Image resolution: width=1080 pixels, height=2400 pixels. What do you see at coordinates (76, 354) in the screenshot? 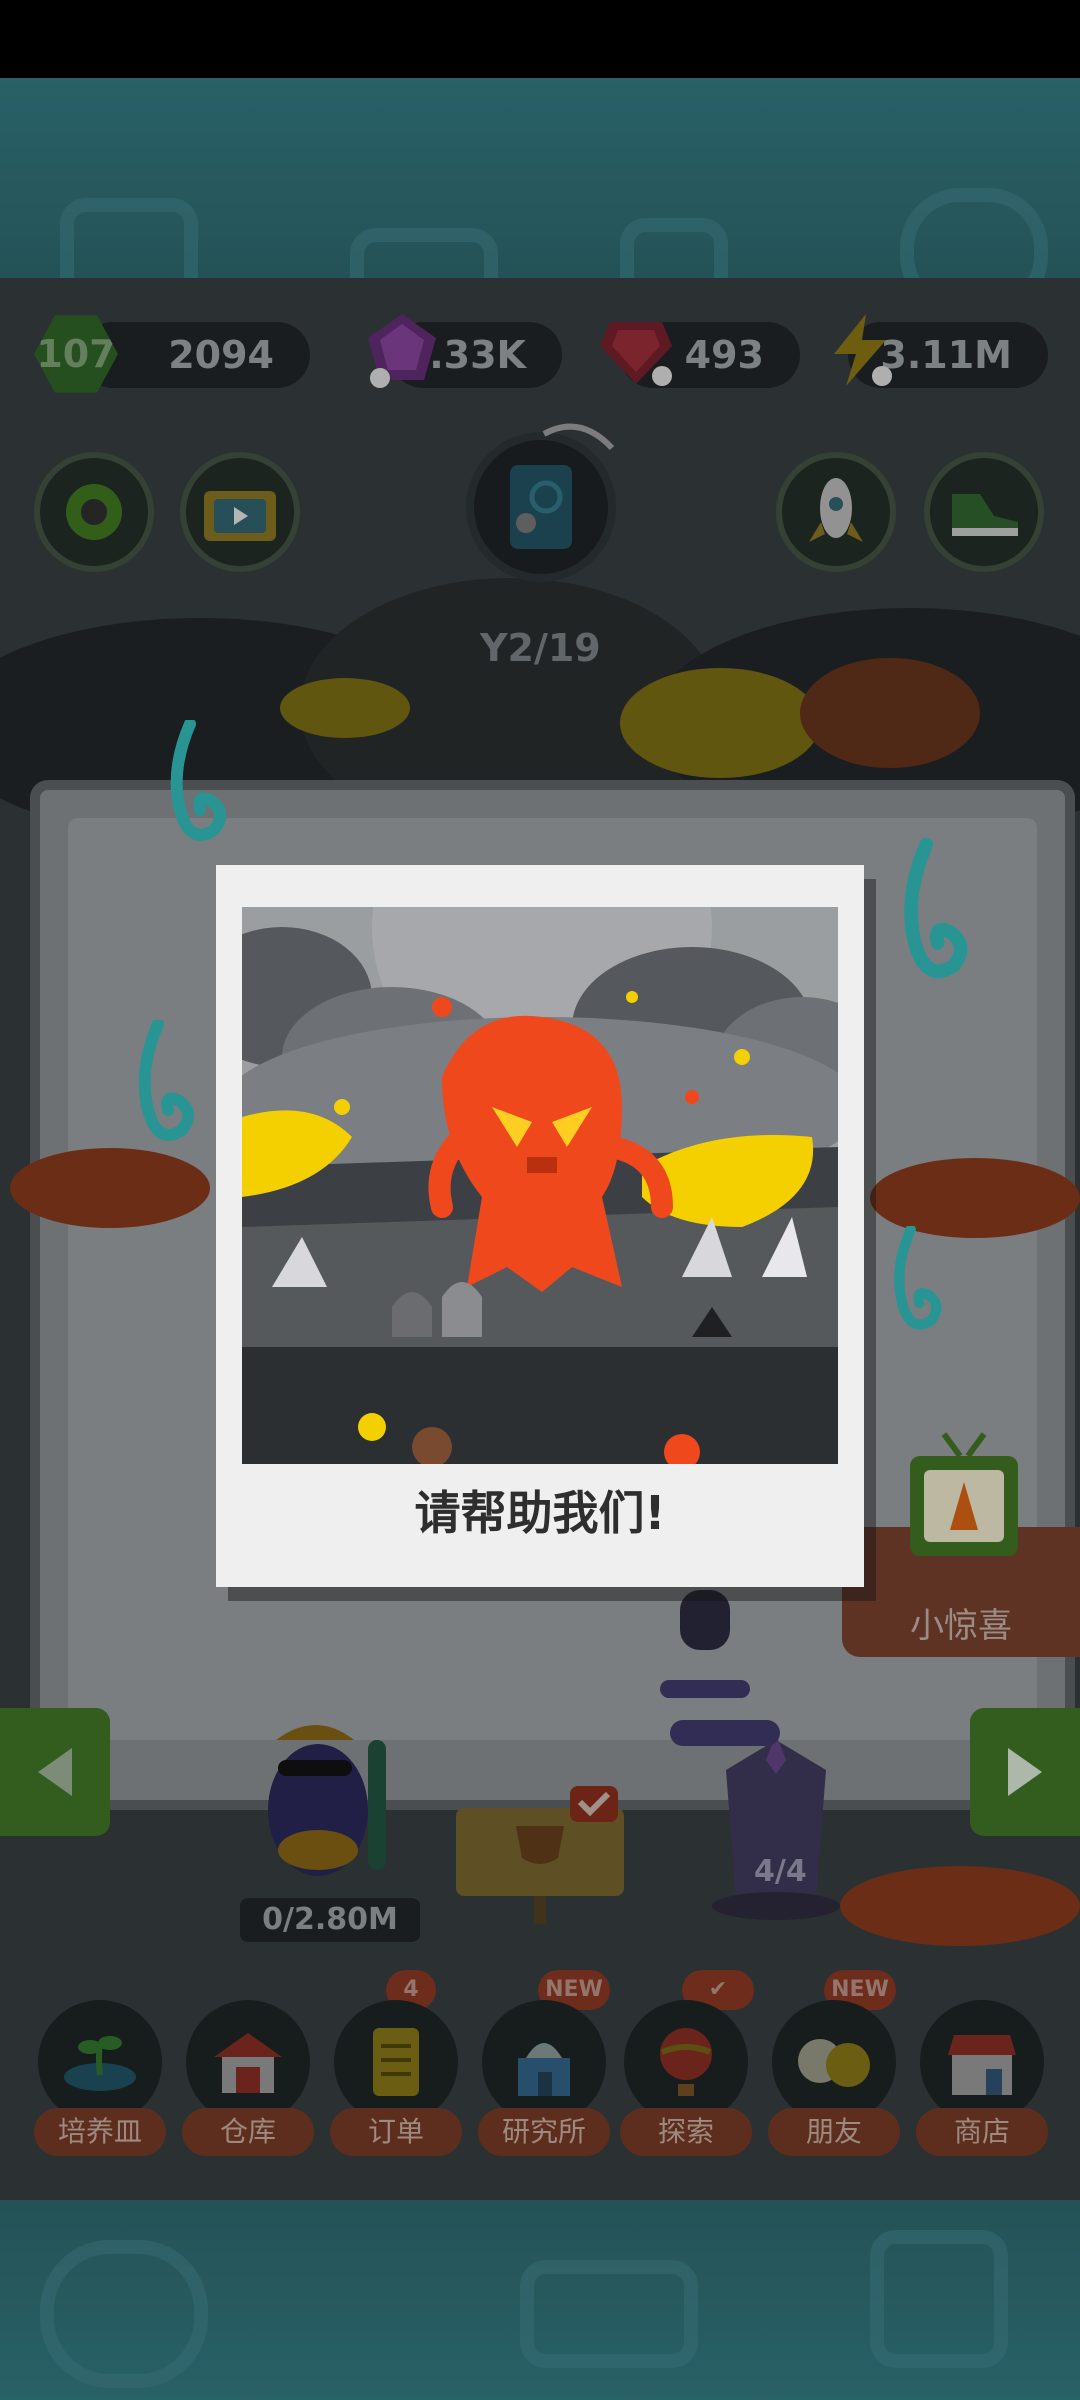
I see `level-value: 107` at bounding box center [76, 354].